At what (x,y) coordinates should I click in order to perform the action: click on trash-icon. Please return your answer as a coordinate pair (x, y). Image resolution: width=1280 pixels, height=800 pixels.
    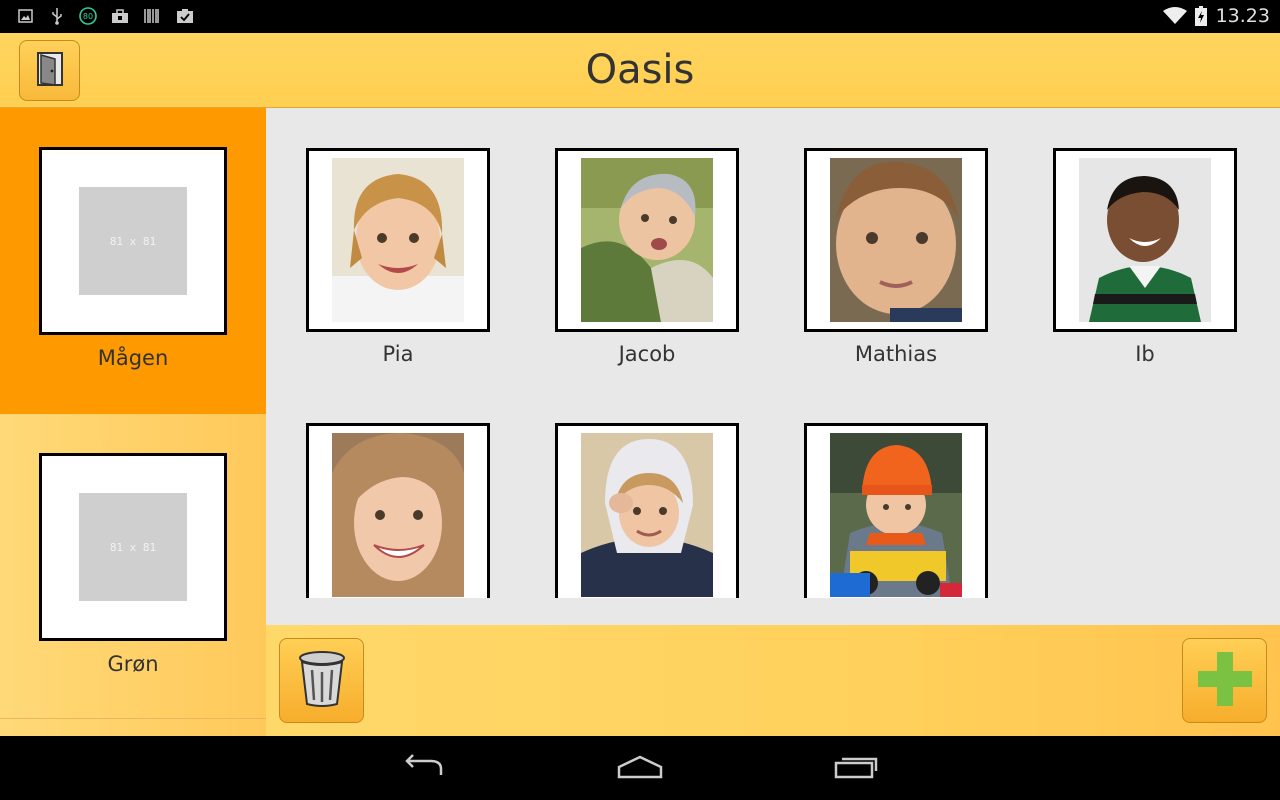
    Looking at the image, I should click on (322, 681).